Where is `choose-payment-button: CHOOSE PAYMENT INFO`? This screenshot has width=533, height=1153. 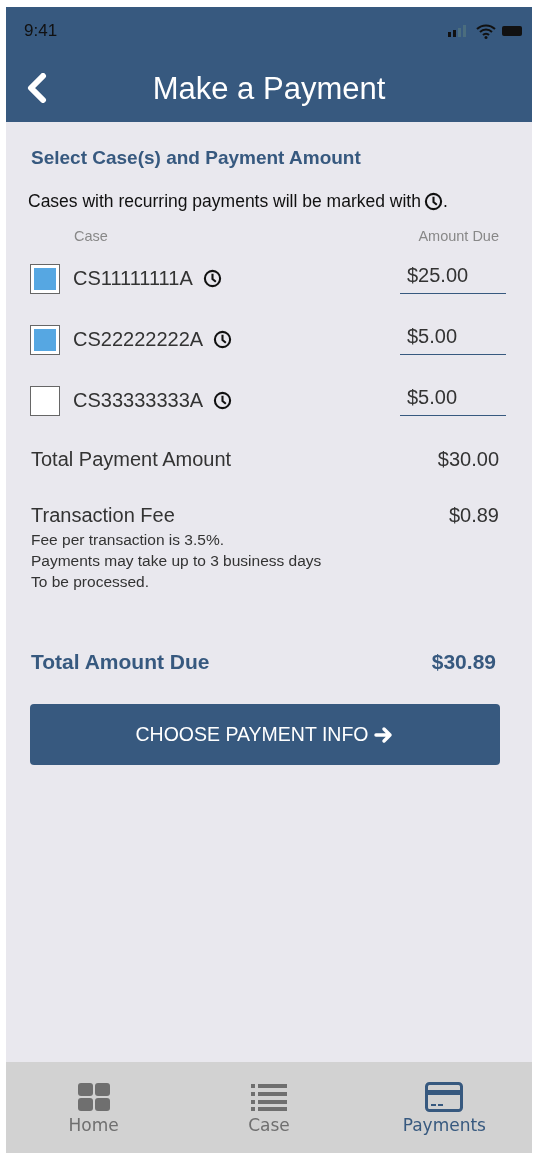 choose-payment-button: CHOOSE PAYMENT INFO is located at coordinates (265, 734).